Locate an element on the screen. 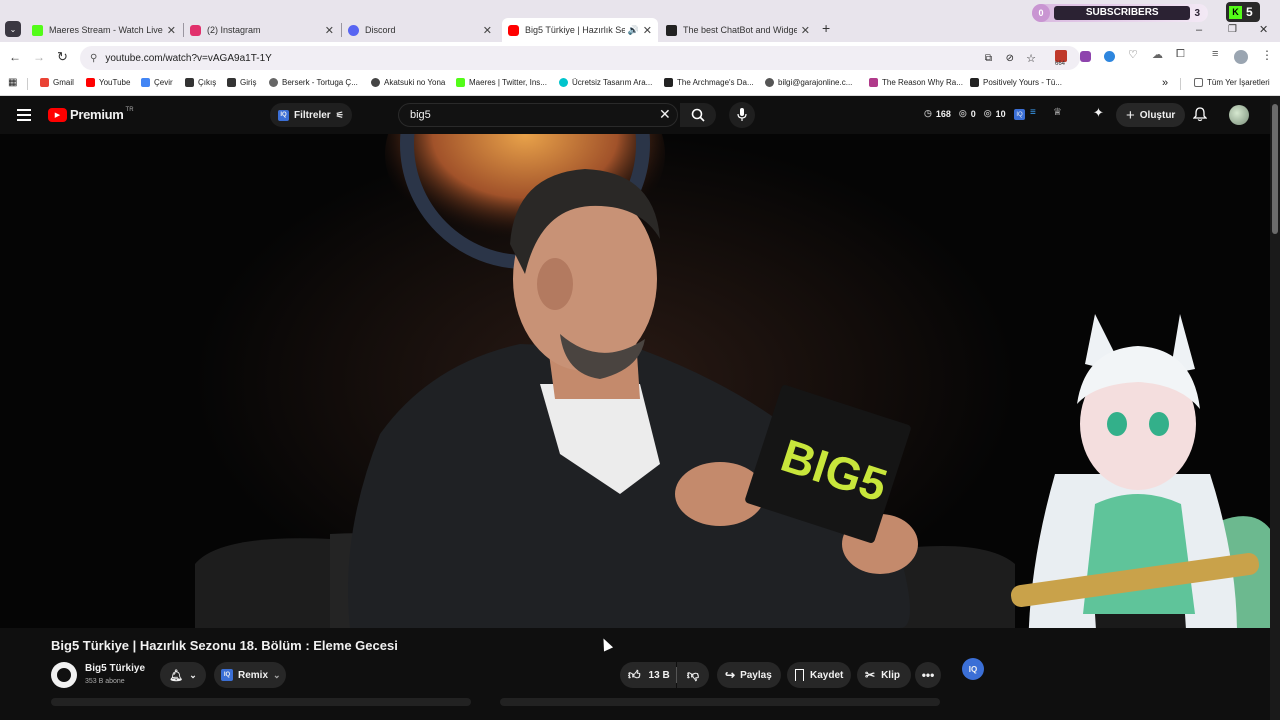 The width and height of the screenshot is (1280, 720). logo-text: Premium is located at coordinates (97, 114).